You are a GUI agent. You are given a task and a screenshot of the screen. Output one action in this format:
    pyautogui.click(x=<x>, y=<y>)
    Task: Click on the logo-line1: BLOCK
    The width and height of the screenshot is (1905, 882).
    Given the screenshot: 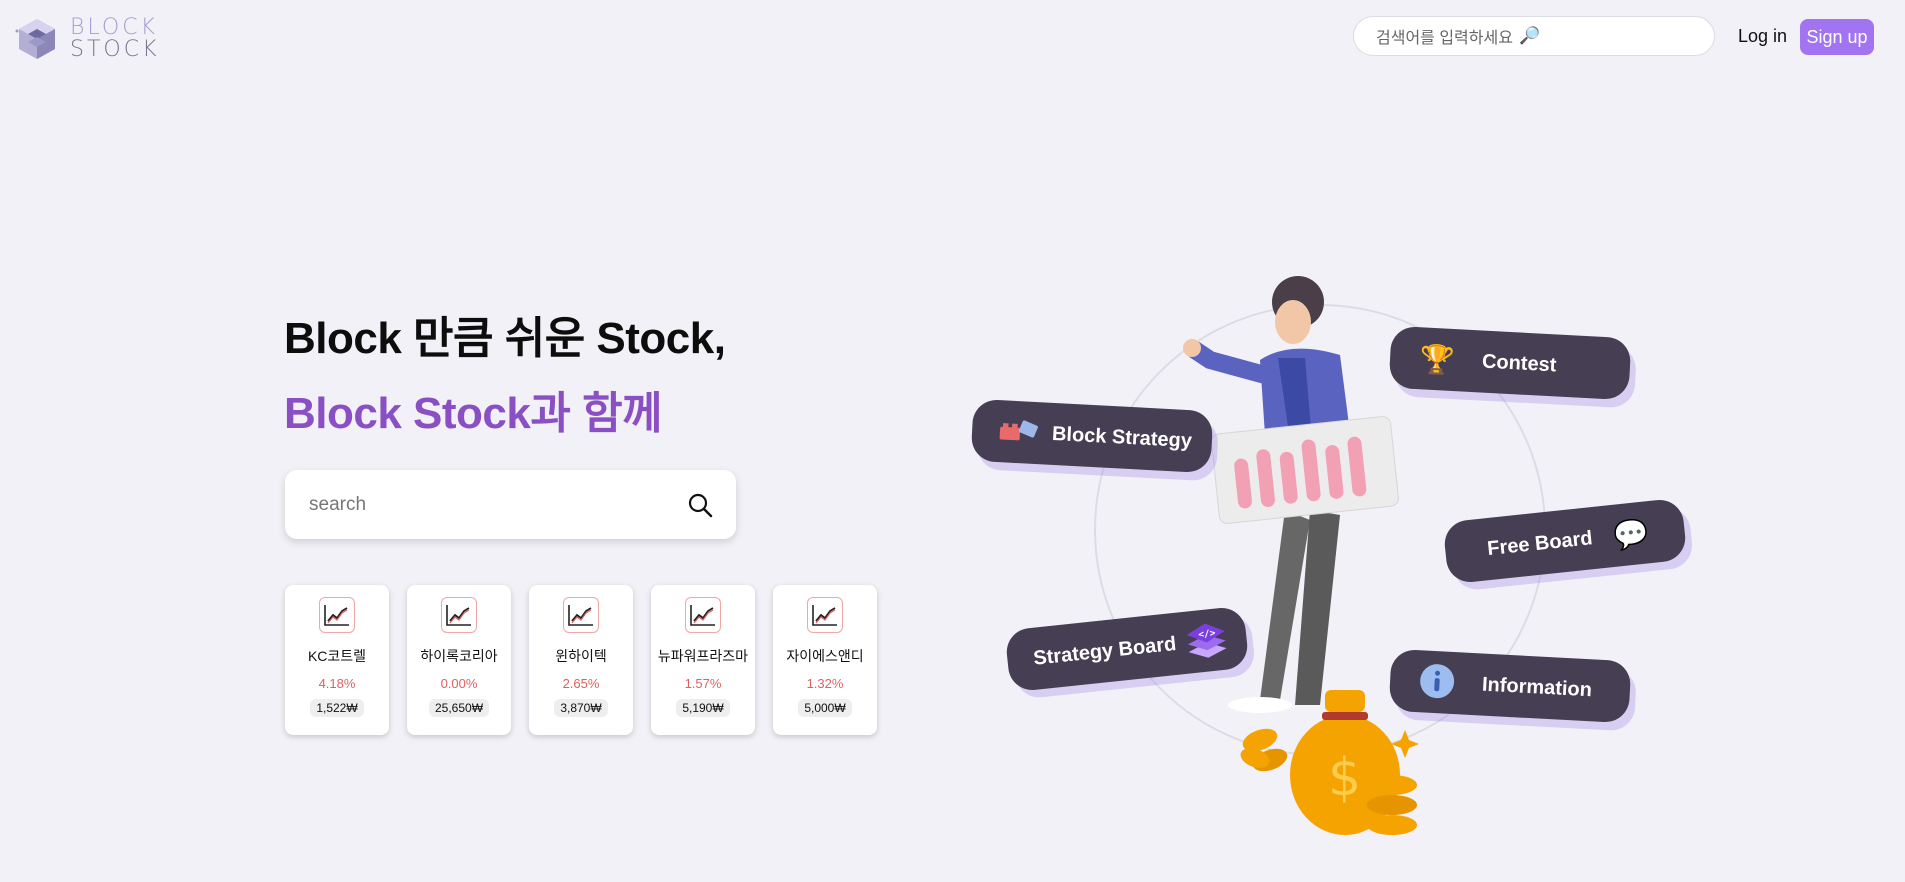 What is the action you would take?
    pyautogui.click(x=114, y=27)
    